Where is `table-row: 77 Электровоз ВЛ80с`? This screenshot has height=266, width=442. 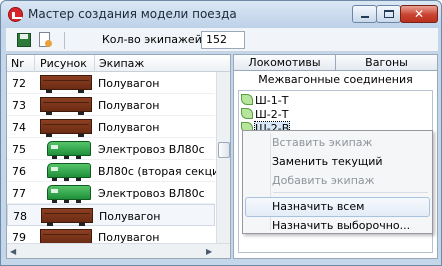
table-row: 77 Электровоз ВЛ80с is located at coordinates (111, 193).